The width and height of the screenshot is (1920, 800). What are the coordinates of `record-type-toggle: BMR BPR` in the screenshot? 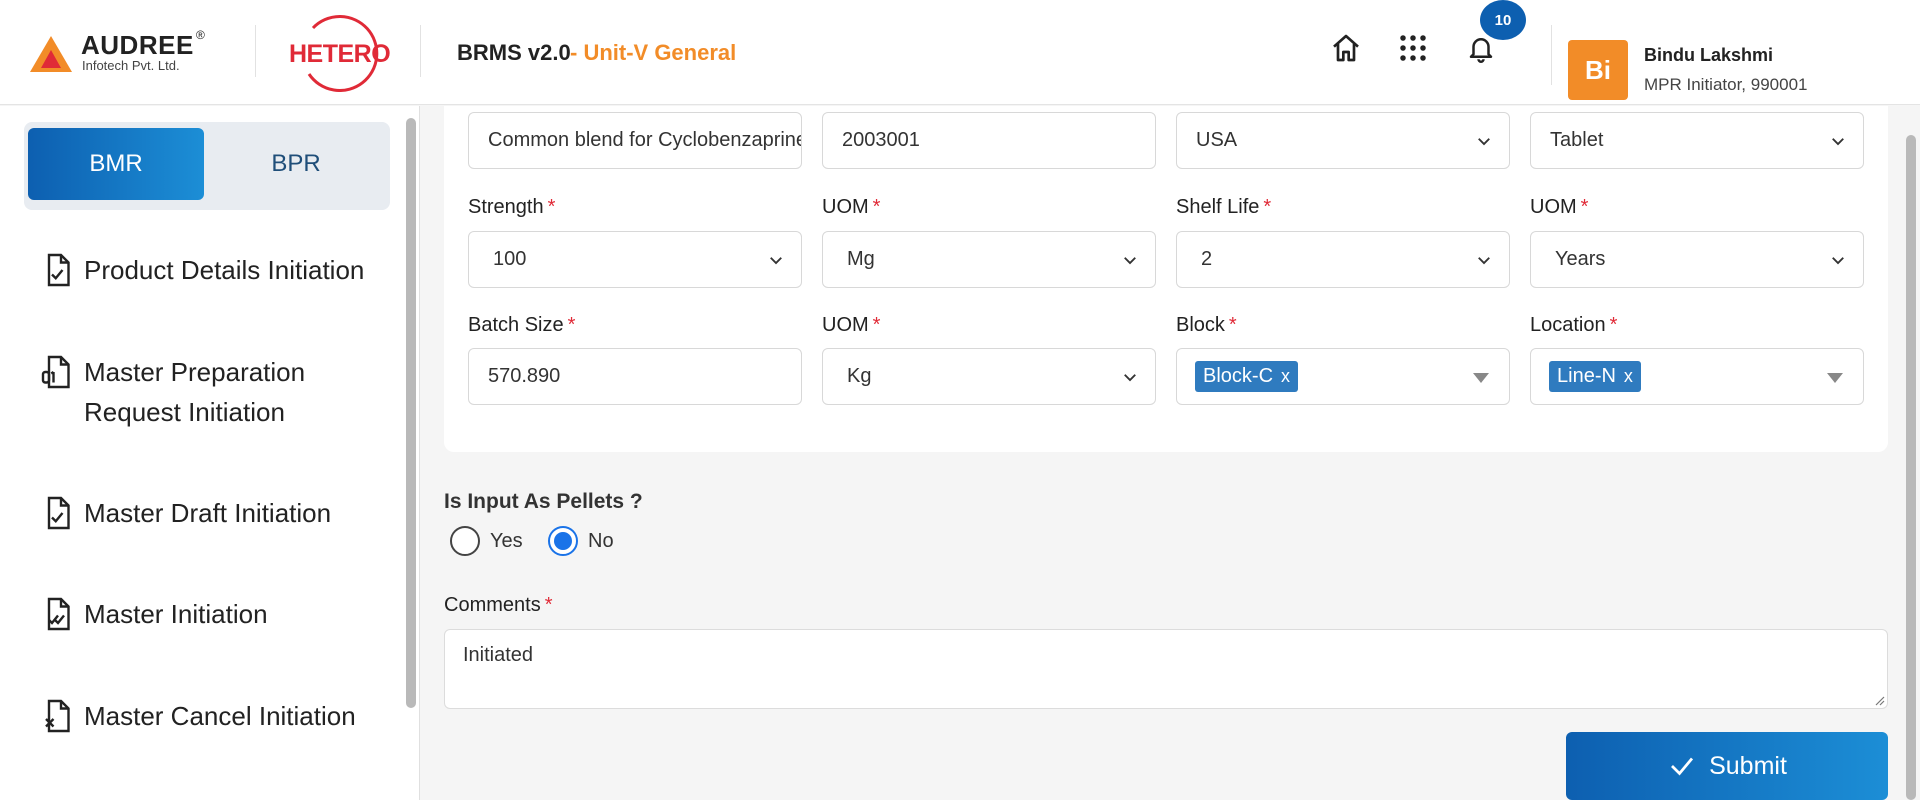 It's located at (207, 166).